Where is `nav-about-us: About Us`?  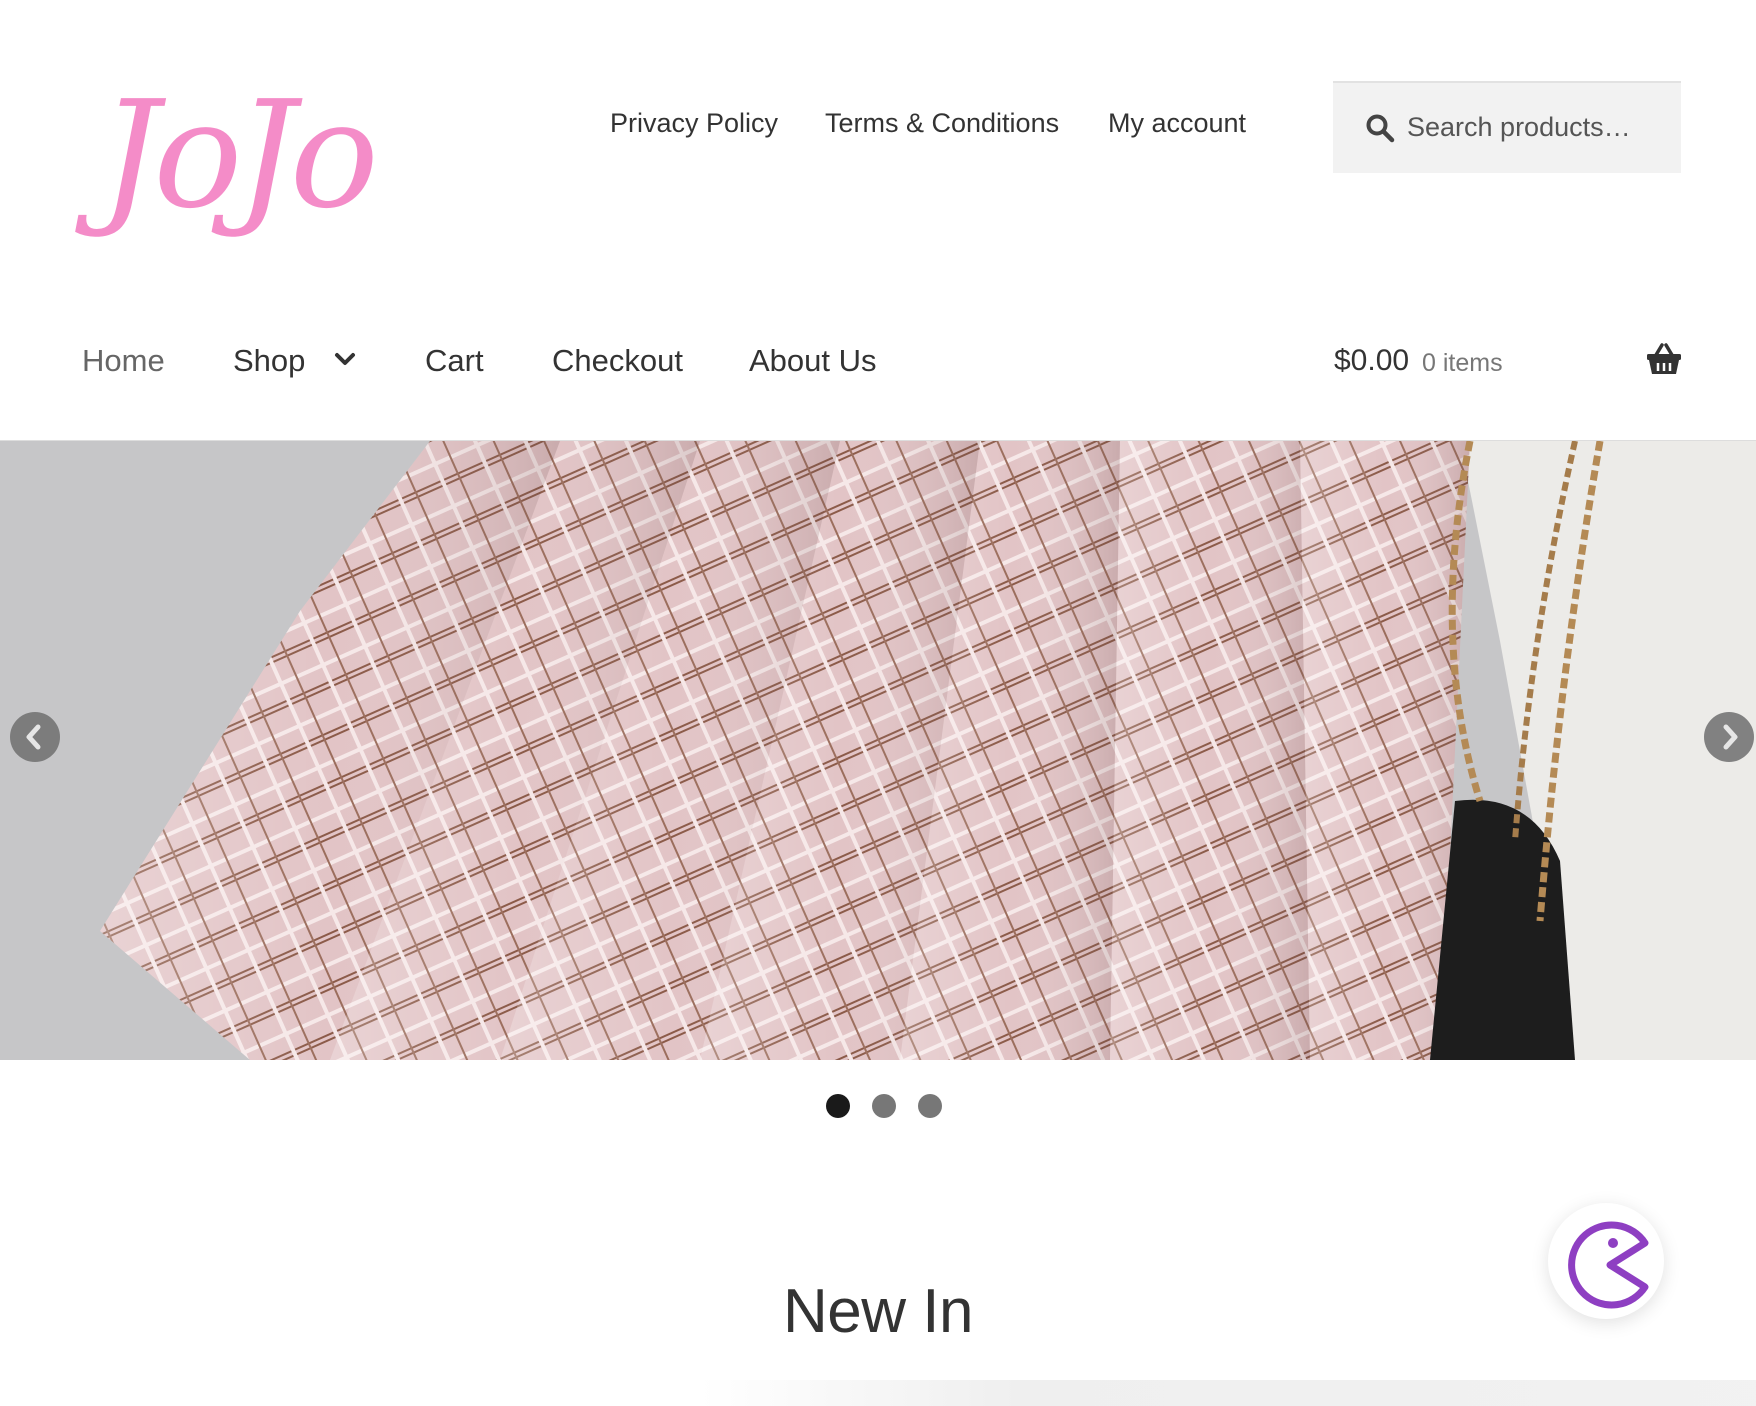
nav-about-us: About Us is located at coordinates (813, 361).